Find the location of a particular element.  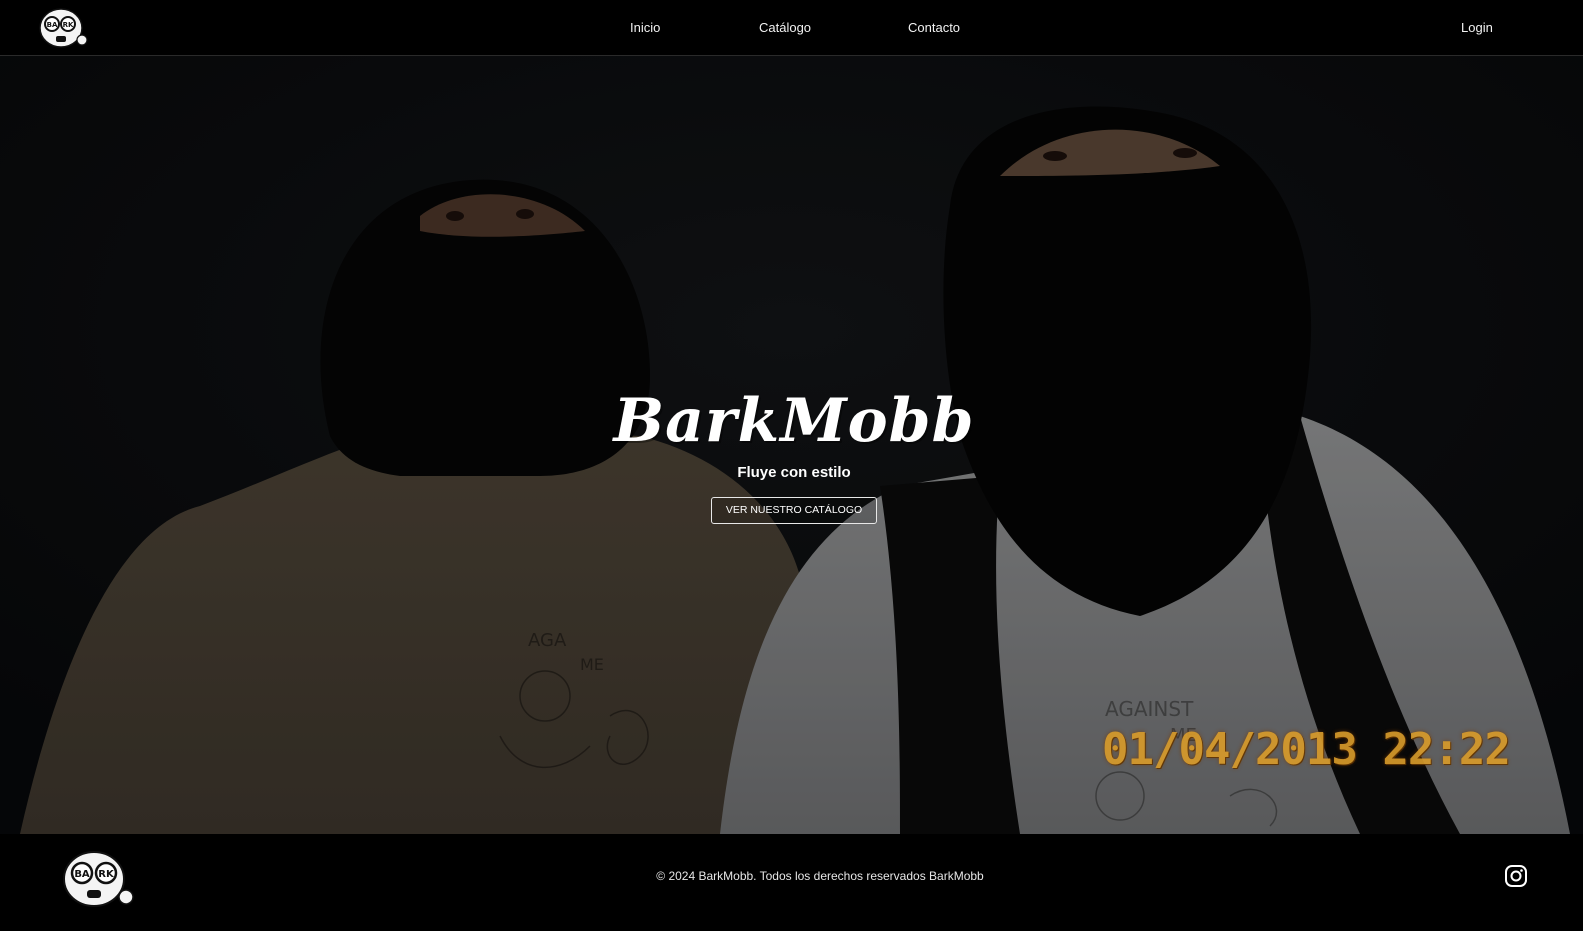

brand-logo-icon: BA RK is located at coordinates (64, 28).